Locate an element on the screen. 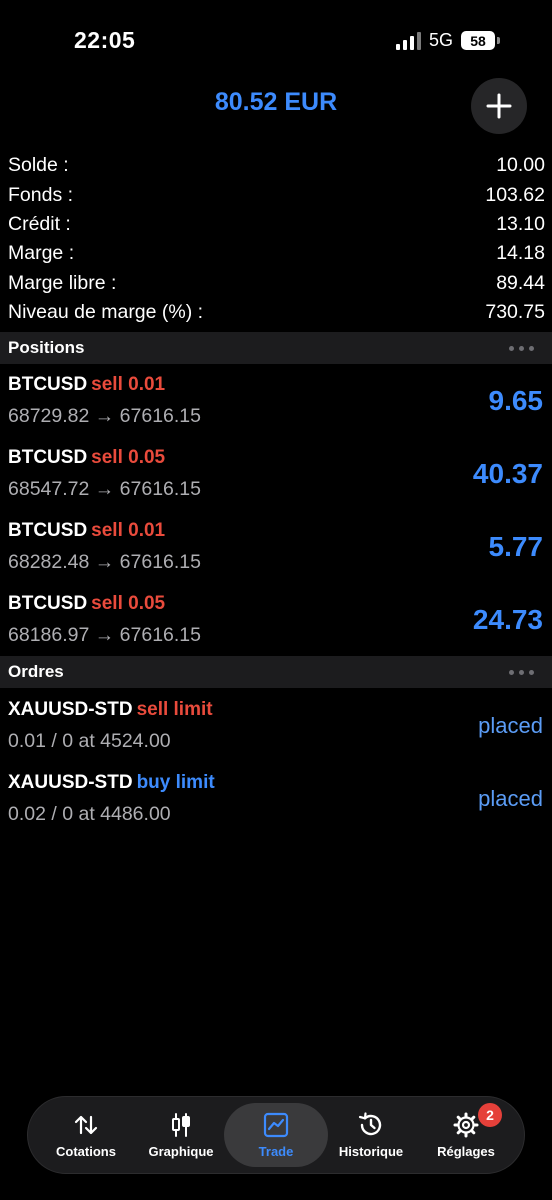 Image resolution: width=552 pixels, height=1200 pixels. battery-icon: 58 is located at coordinates (480, 40).